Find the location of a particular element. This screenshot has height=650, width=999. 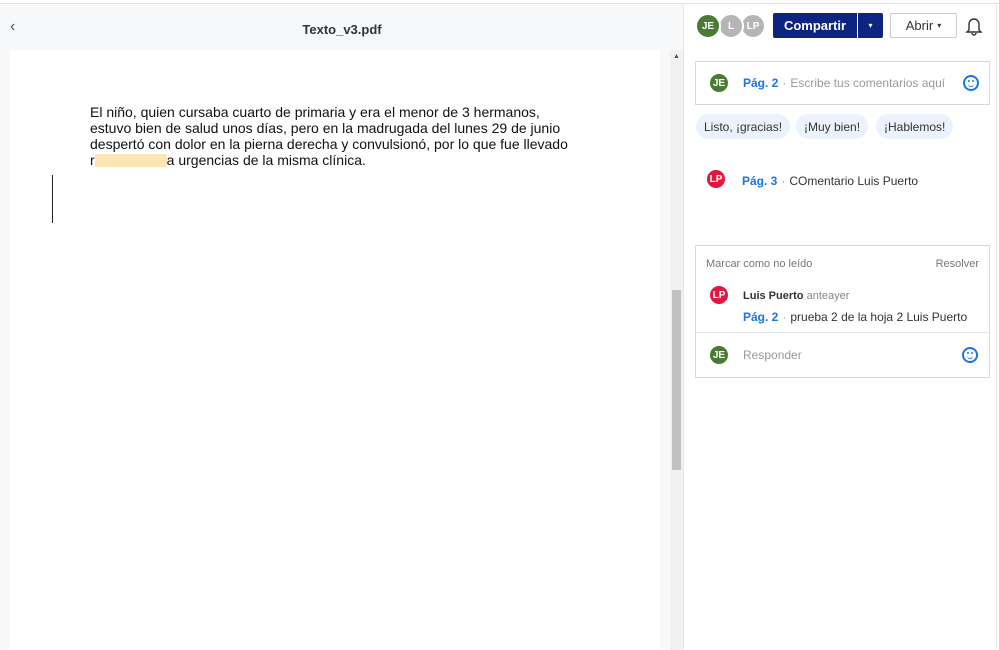

quick-reply-lets-talk: ¡Hablemos! is located at coordinates (915, 126).